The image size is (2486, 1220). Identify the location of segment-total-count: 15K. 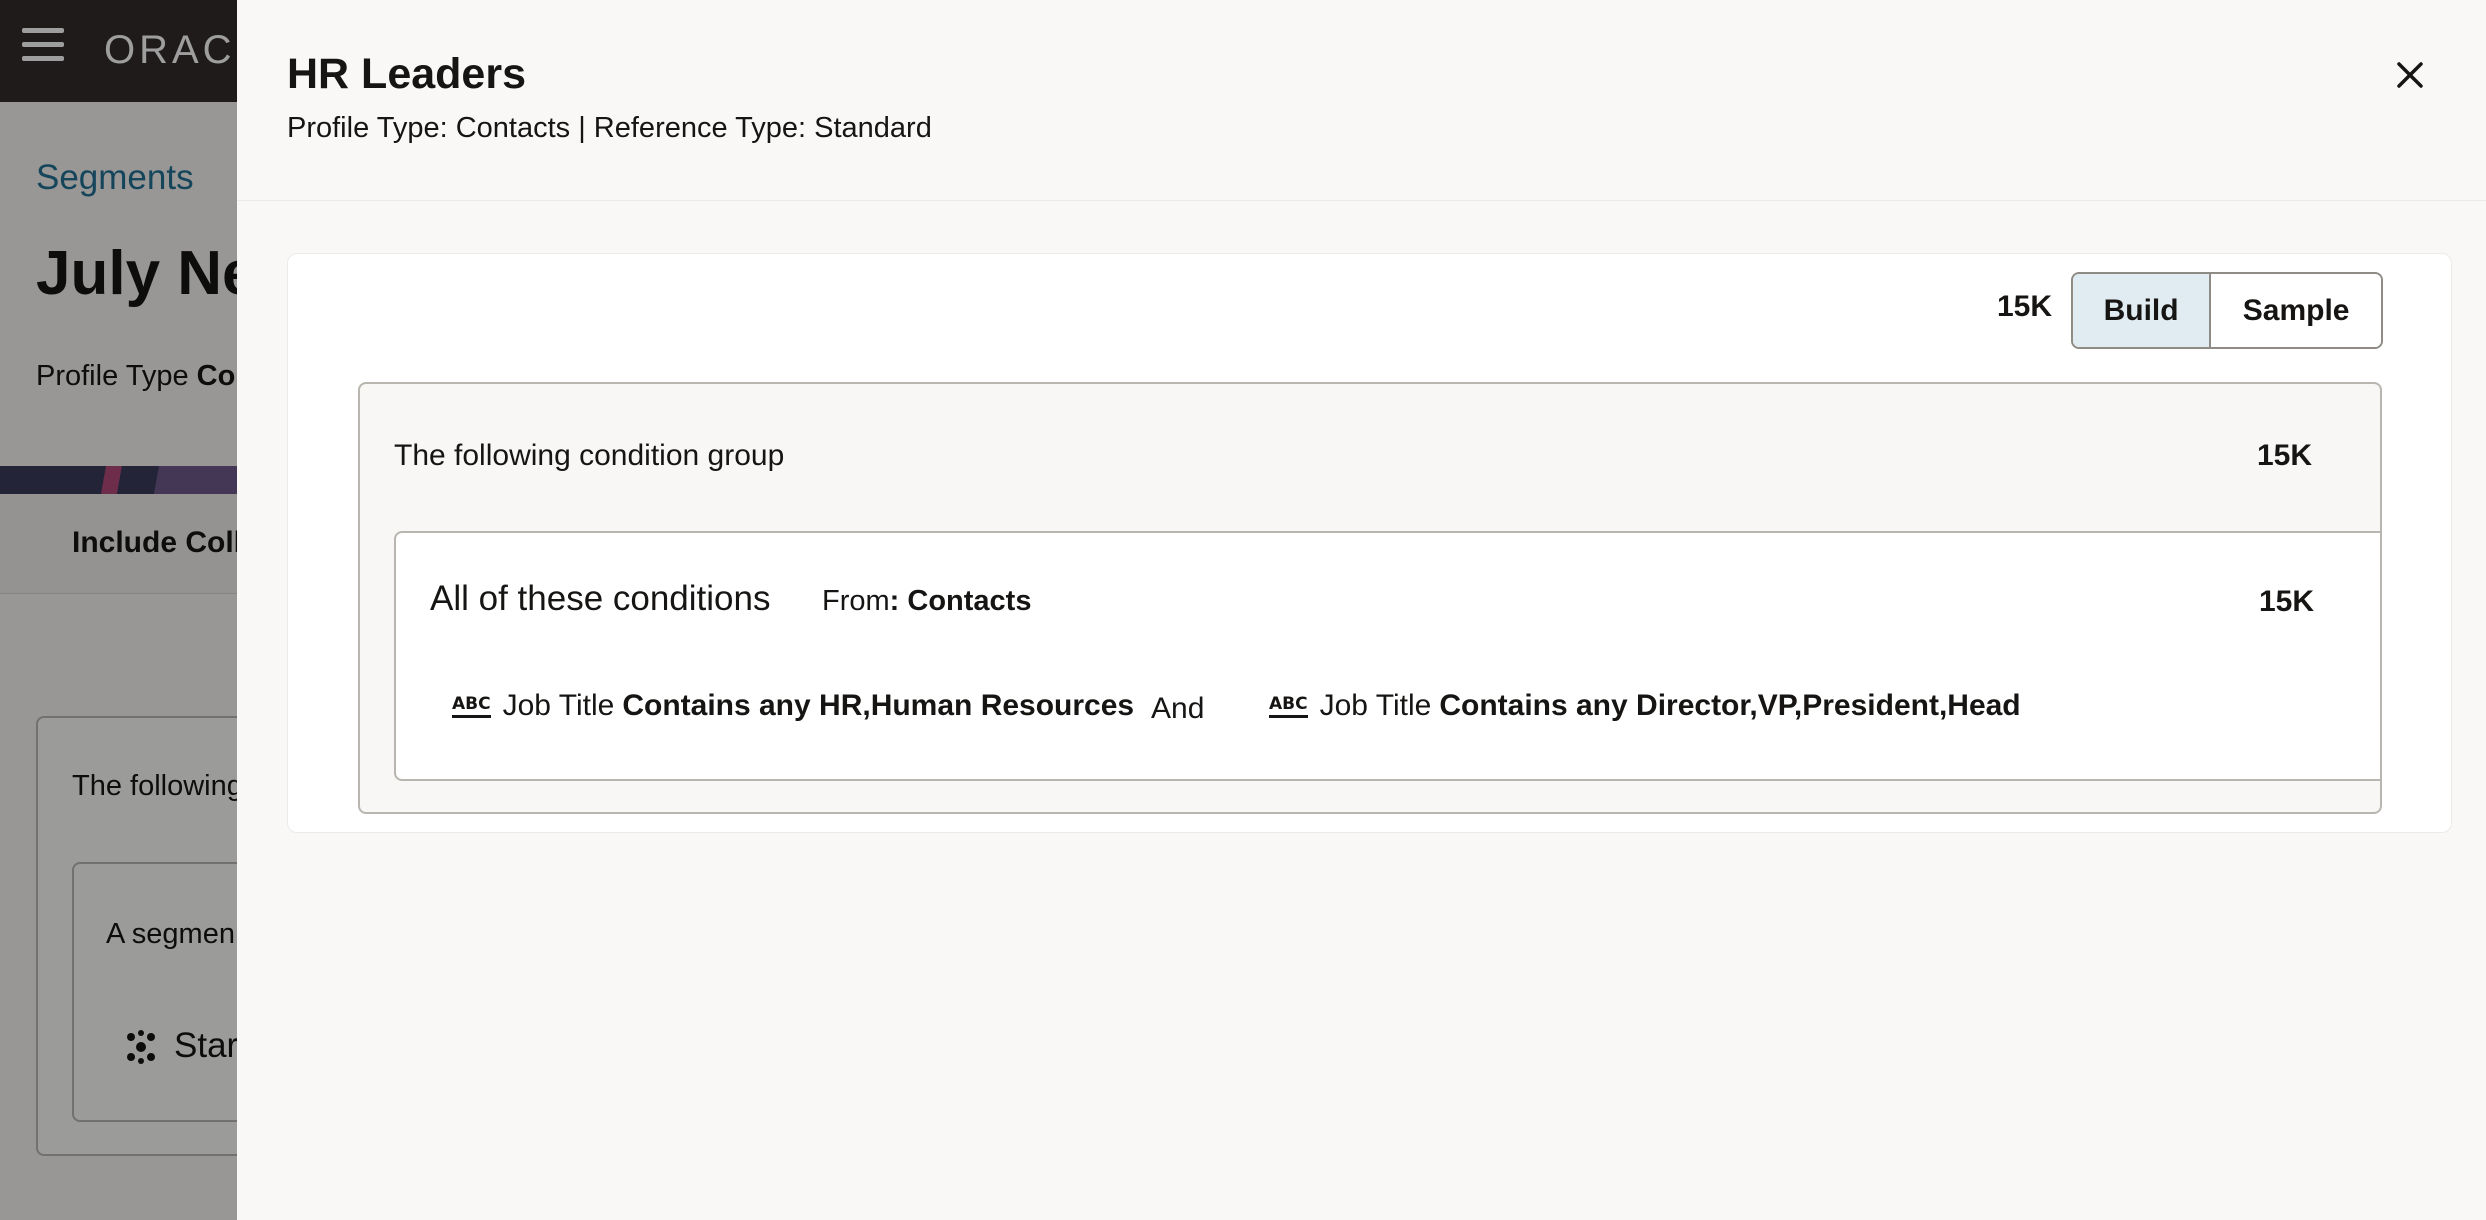
(2025, 306).